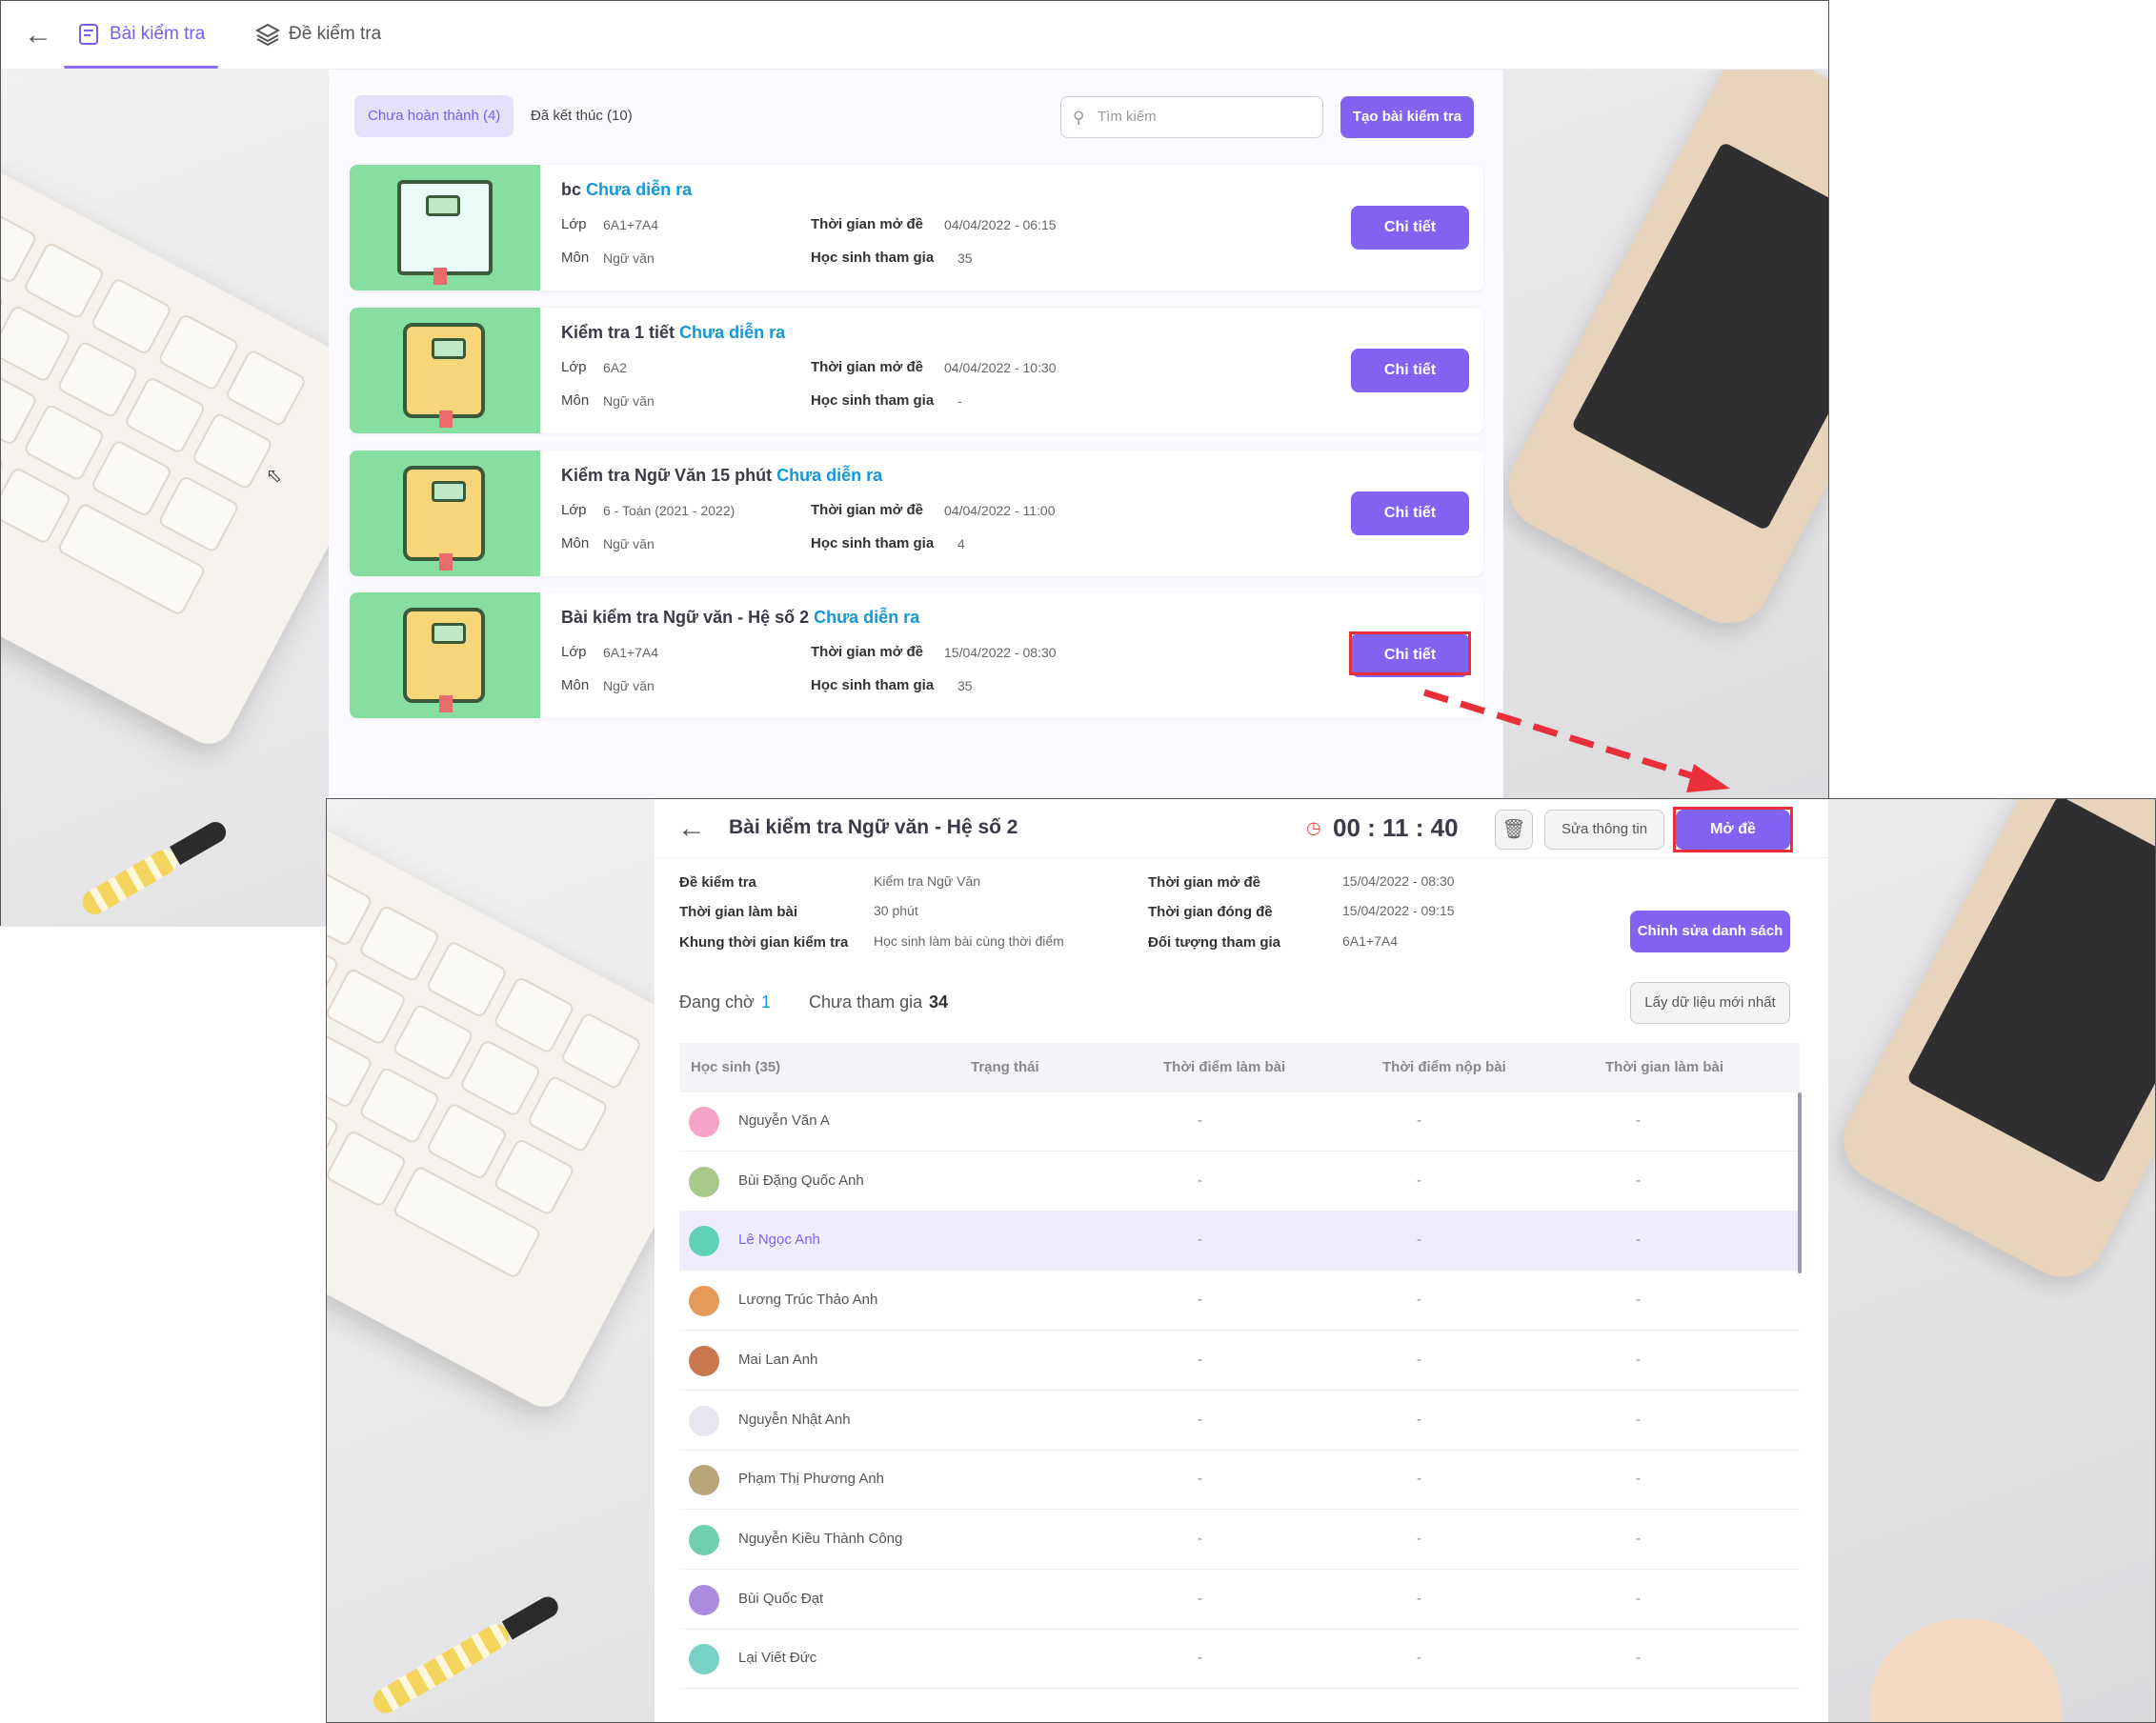 This screenshot has height=1723, width=2156. I want to click on annotation-arrow, so click(1576, 740).